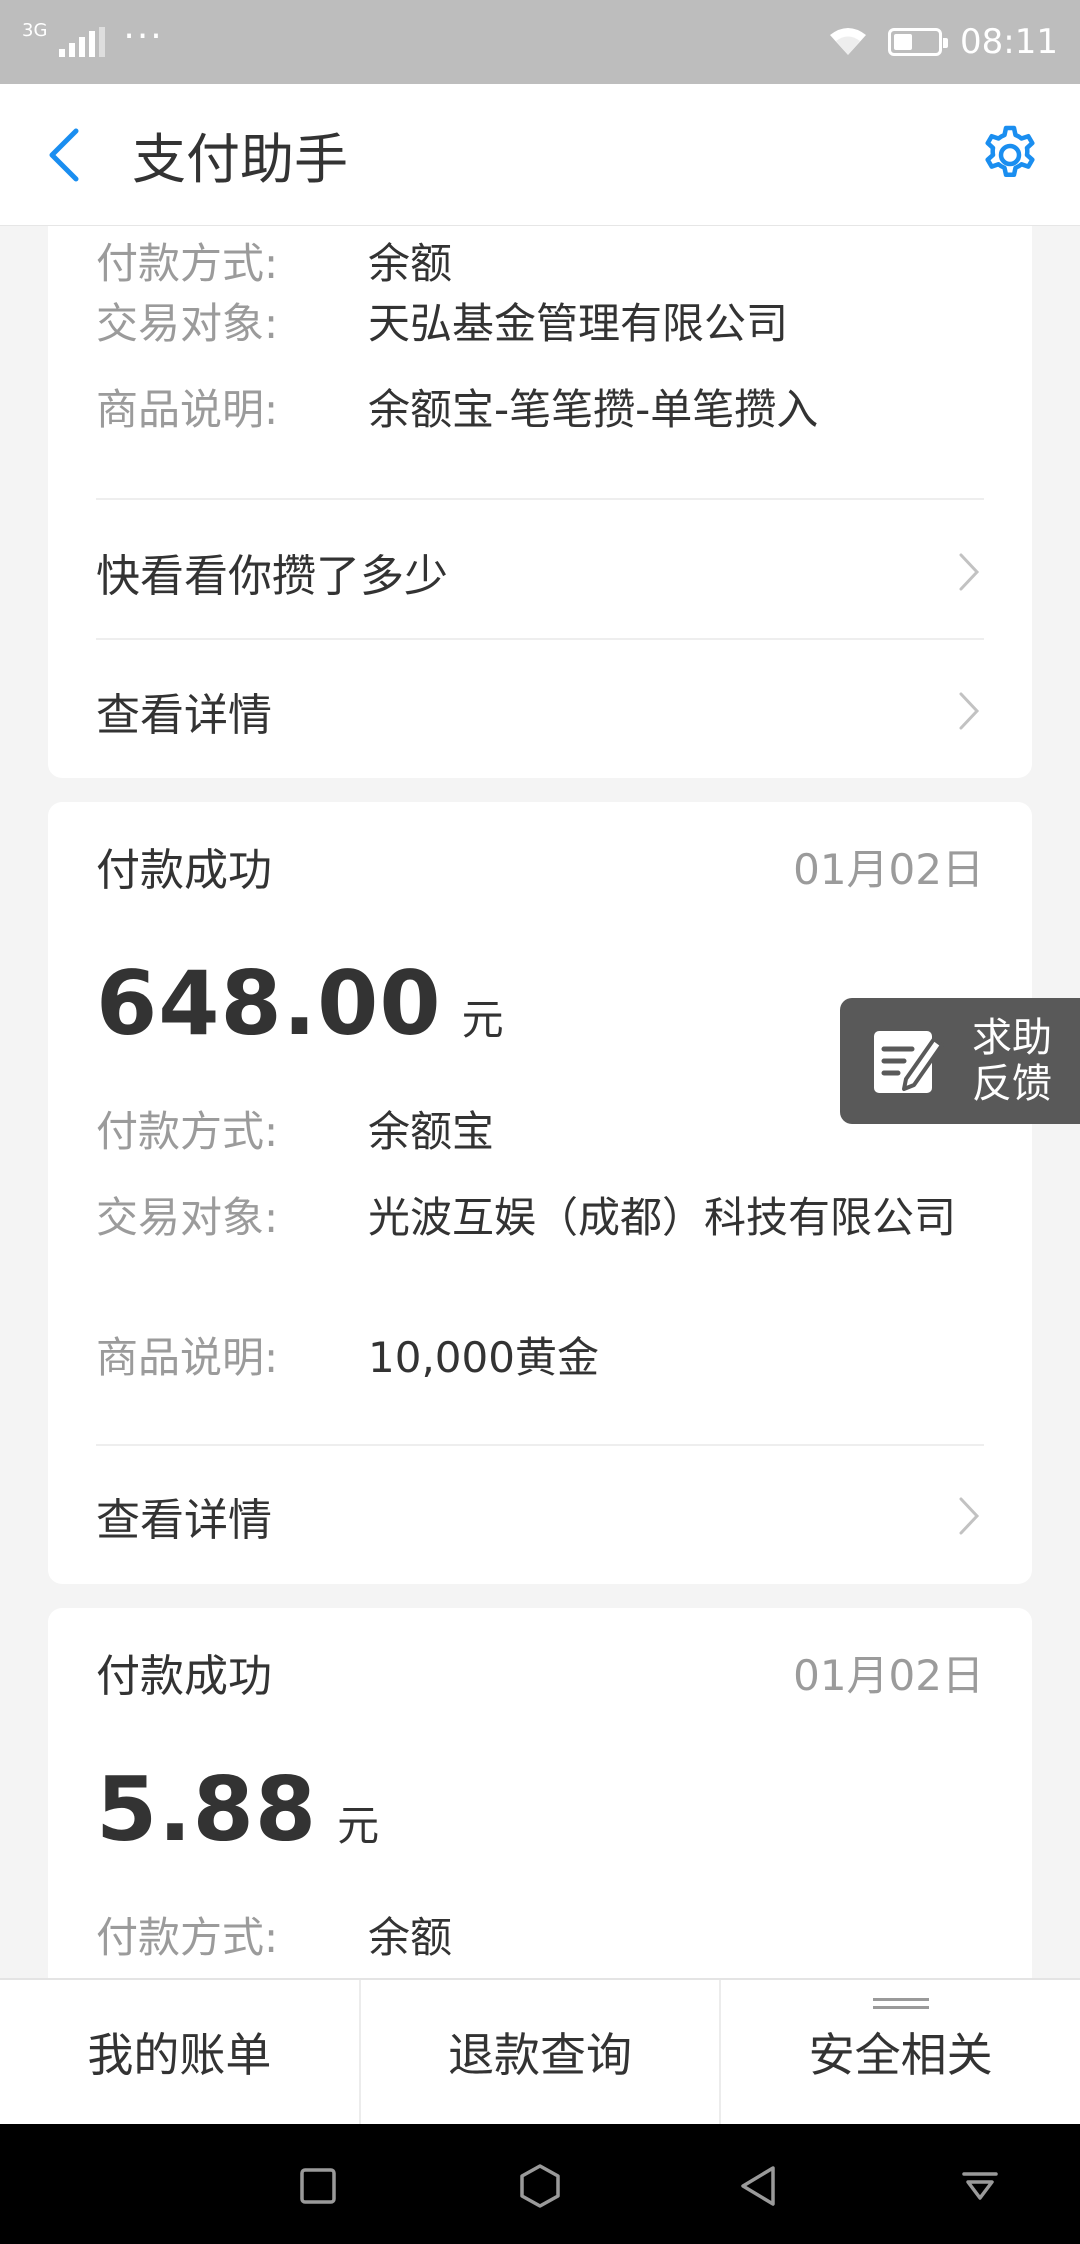 Image resolution: width=1080 pixels, height=2244 pixels. I want to click on feedback-line-2: 反馈, so click(1012, 1084).